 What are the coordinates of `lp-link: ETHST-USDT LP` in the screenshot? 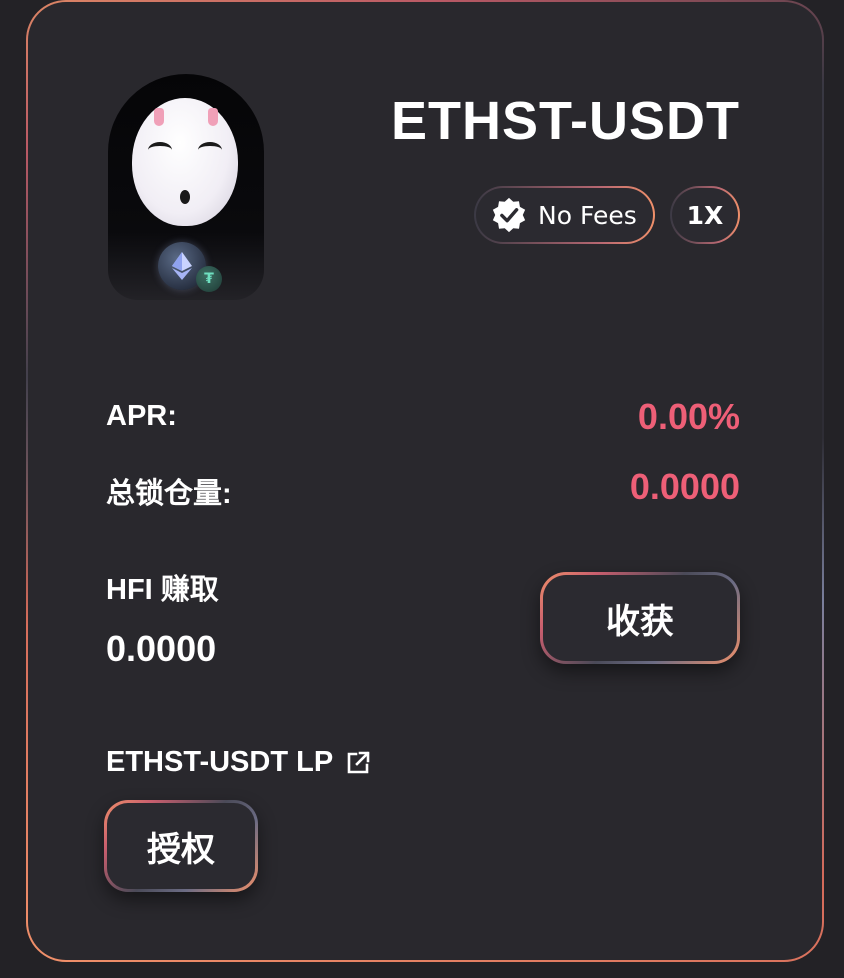 It's located at (238, 762).